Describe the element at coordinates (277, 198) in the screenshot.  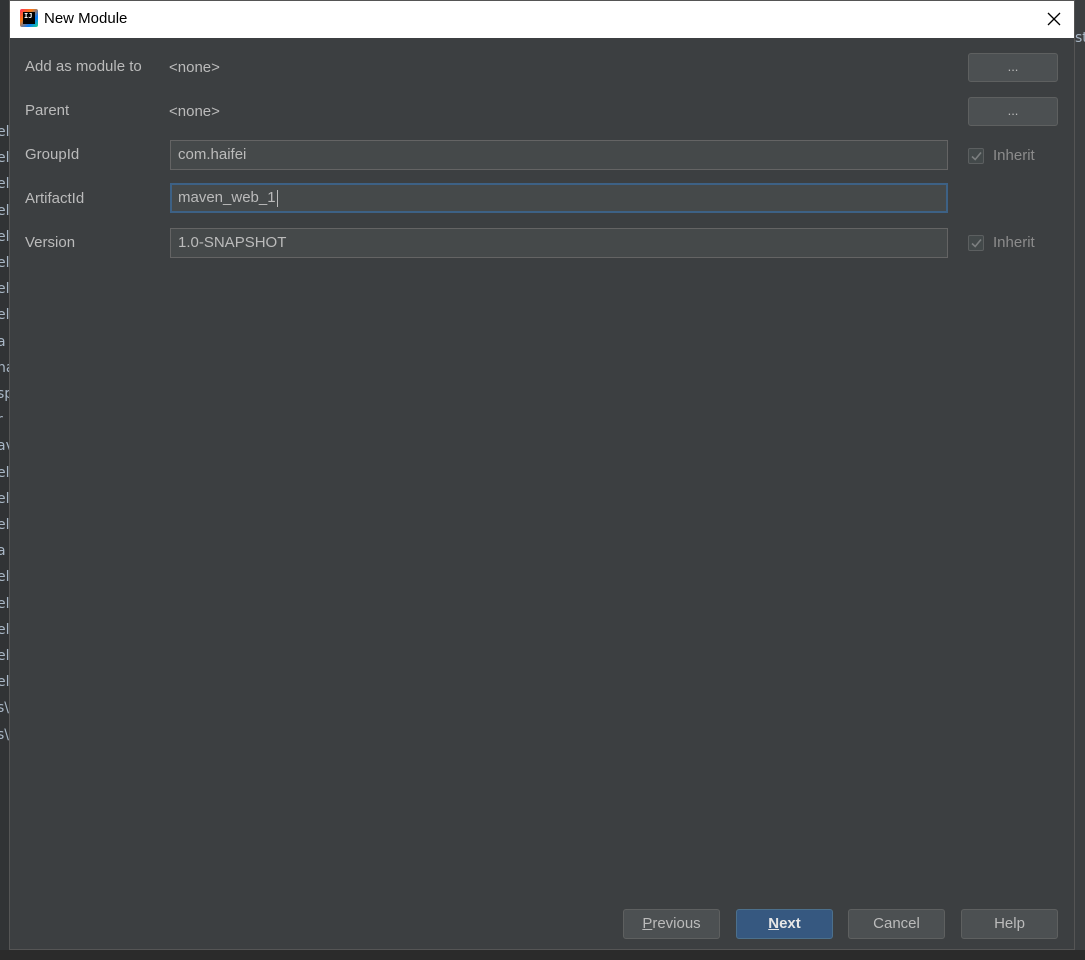
I see `text-caret` at that location.